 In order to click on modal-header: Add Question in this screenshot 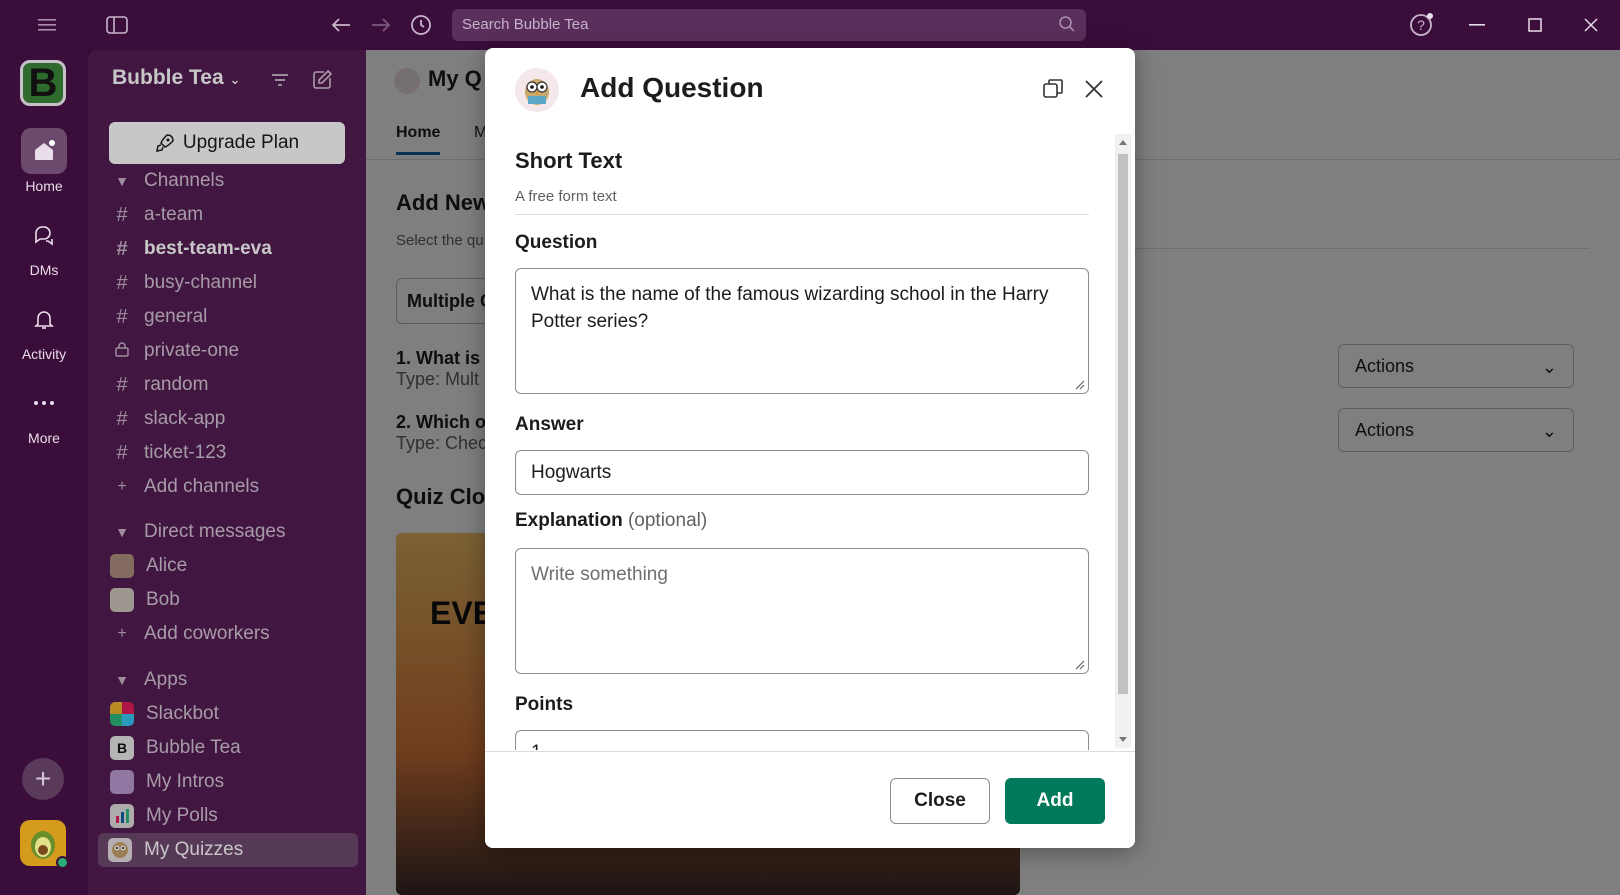, I will do `click(810, 89)`.